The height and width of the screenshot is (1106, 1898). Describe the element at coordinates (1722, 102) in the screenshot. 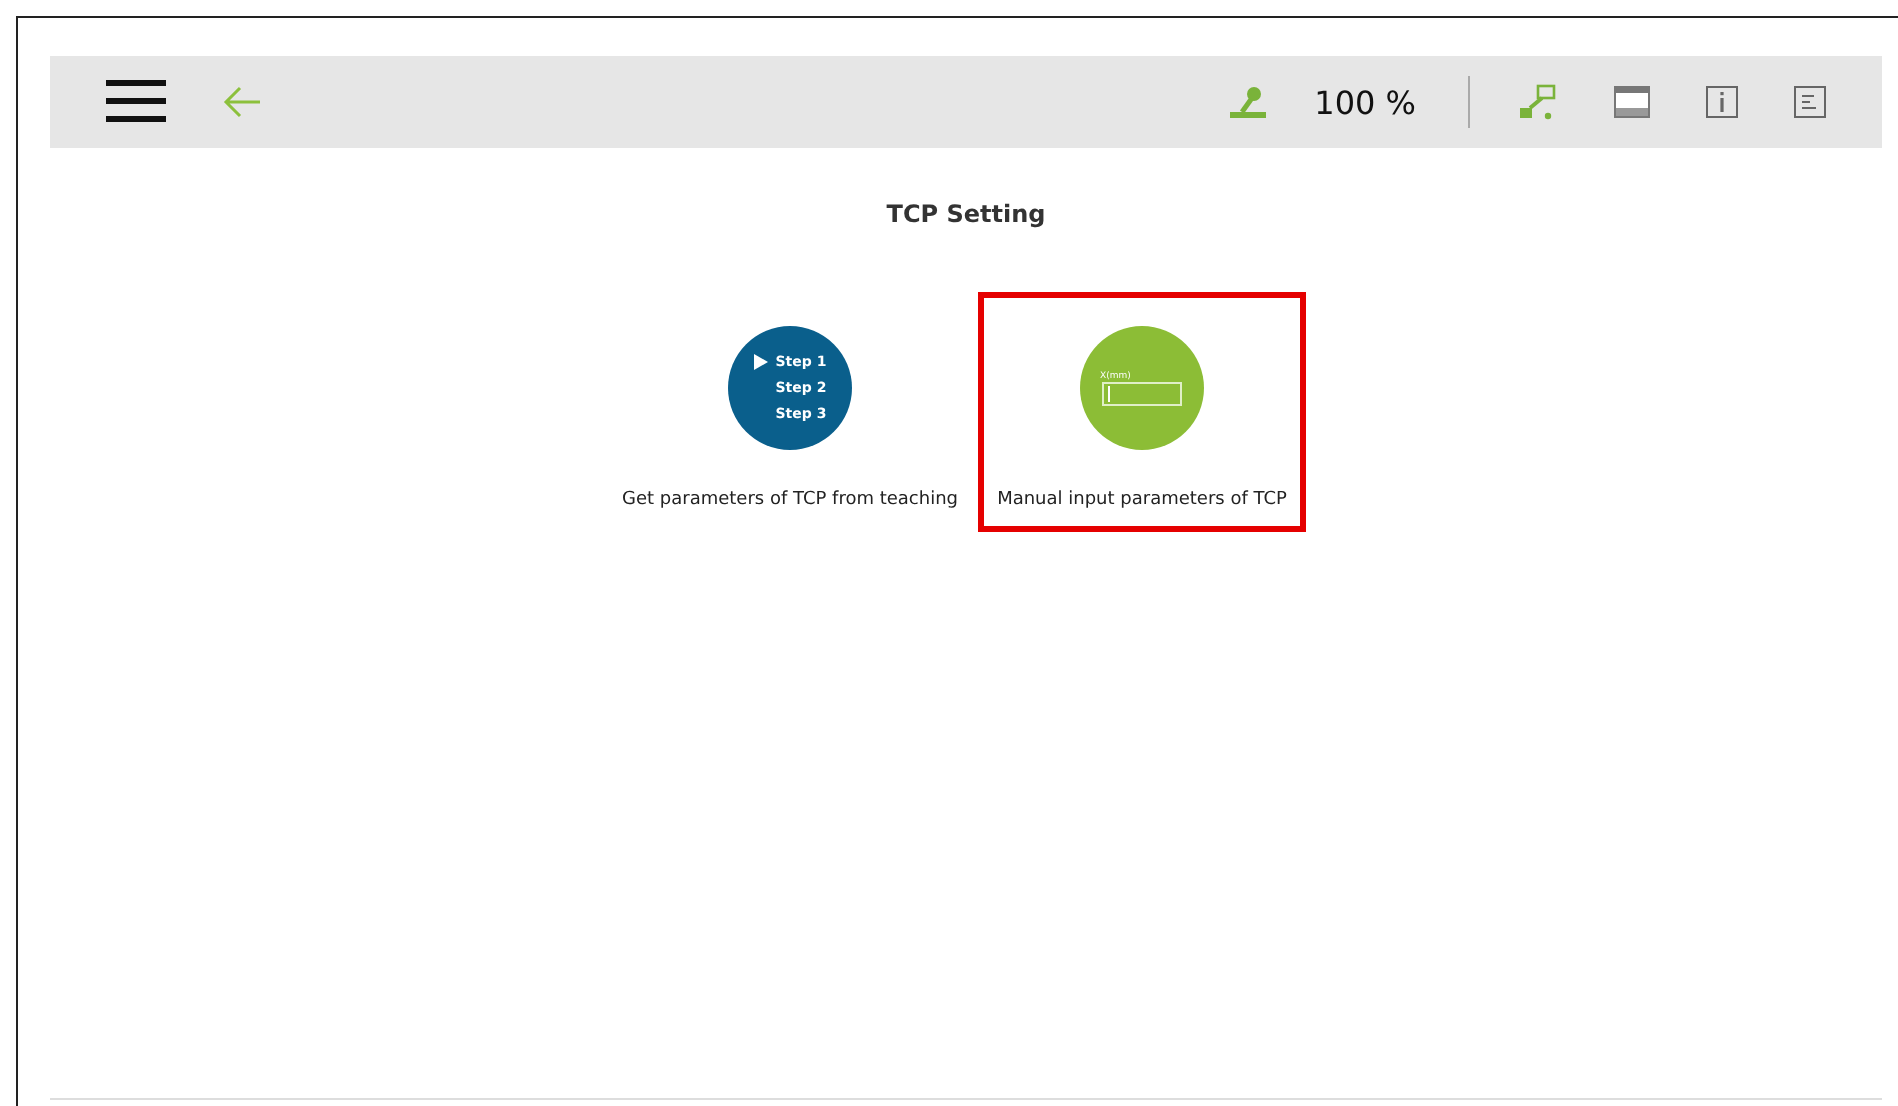

I see `info-icon` at that location.